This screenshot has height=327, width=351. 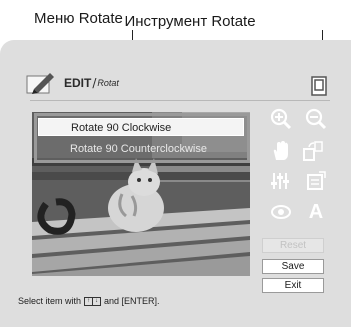 What do you see at coordinates (78, 83) in the screenshot?
I see `edit-title: EDIT` at bounding box center [78, 83].